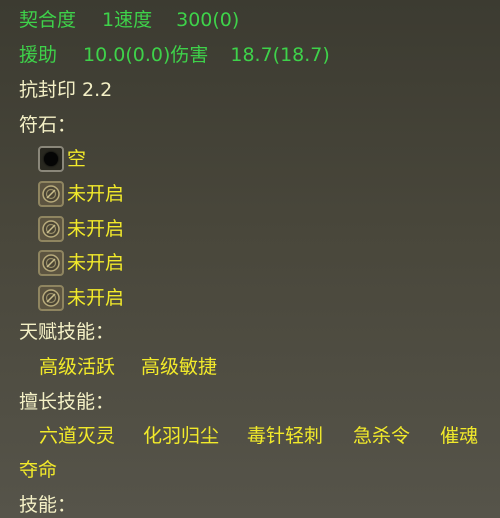 This screenshot has width=500, height=518. Describe the element at coordinates (77, 159) in the screenshot. I see `runestone-slot-label: 空` at that location.